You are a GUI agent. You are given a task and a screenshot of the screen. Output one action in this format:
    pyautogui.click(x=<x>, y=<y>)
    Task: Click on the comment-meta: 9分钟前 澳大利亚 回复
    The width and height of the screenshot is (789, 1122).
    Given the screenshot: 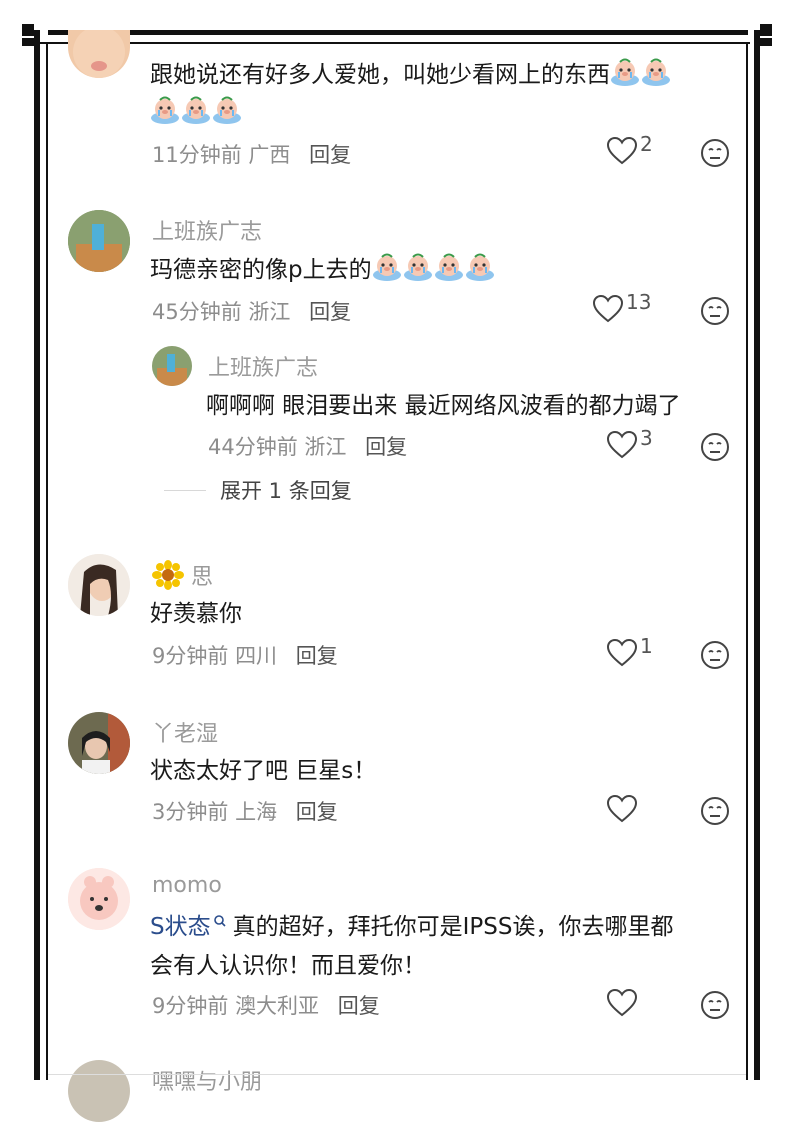 What is the action you would take?
    pyautogui.click(x=266, y=1005)
    